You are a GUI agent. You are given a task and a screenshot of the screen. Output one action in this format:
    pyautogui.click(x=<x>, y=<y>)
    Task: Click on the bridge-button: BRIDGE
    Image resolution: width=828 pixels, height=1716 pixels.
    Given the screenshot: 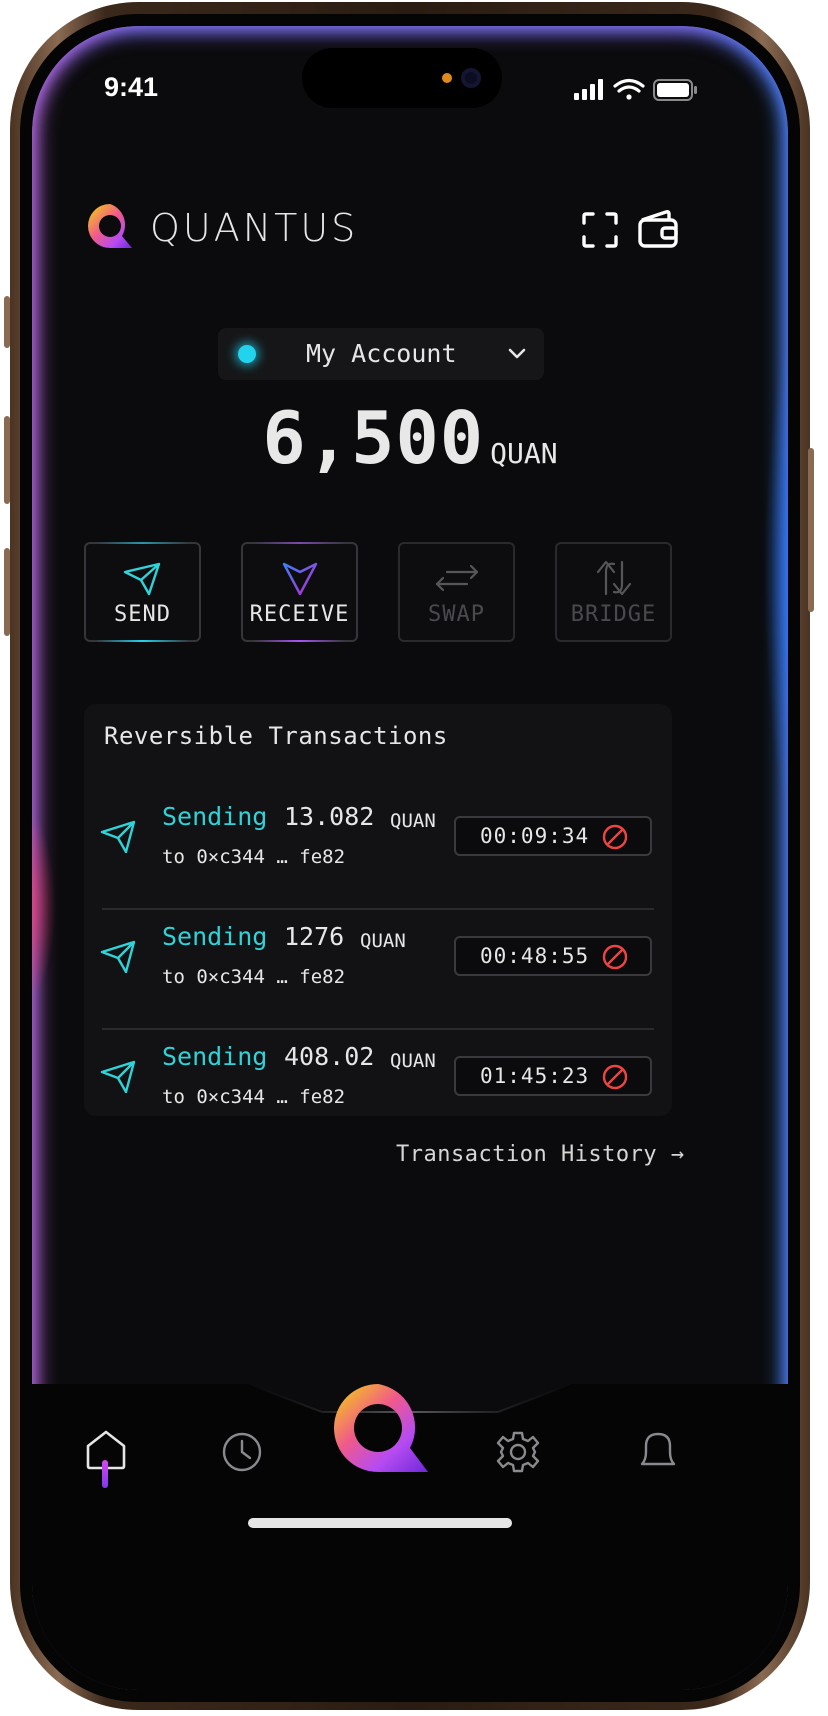 What is the action you would take?
    pyautogui.click(x=613, y=592)
    